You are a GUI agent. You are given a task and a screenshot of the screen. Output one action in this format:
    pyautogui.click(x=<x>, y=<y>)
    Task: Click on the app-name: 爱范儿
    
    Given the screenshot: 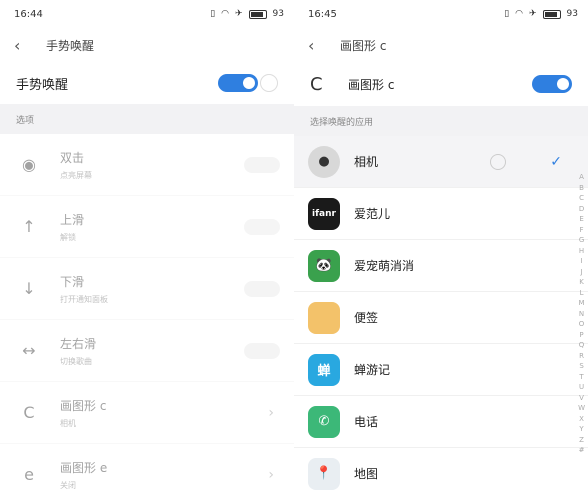 What is the action you would take?
    pyautogui.click(x=372, y=214)
    